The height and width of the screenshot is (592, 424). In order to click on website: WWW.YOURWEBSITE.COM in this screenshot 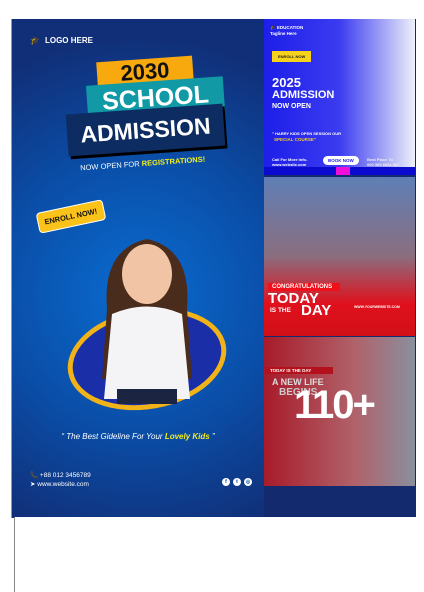, I will do `click(377, 307)`.